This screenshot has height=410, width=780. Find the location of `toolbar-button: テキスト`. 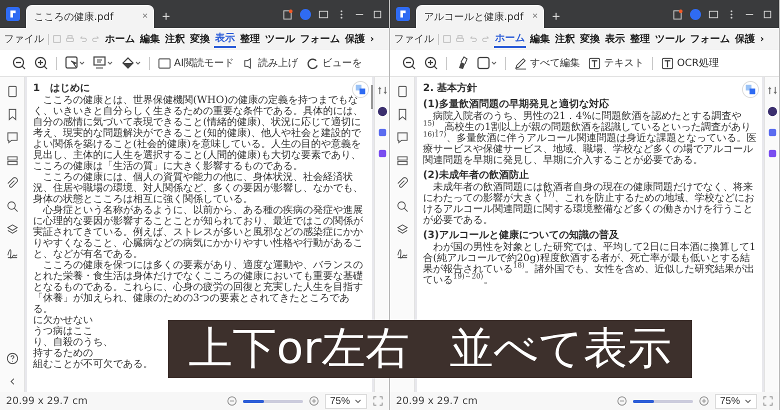

toolbar-button: テキスト is located at coordinates (616, 63).